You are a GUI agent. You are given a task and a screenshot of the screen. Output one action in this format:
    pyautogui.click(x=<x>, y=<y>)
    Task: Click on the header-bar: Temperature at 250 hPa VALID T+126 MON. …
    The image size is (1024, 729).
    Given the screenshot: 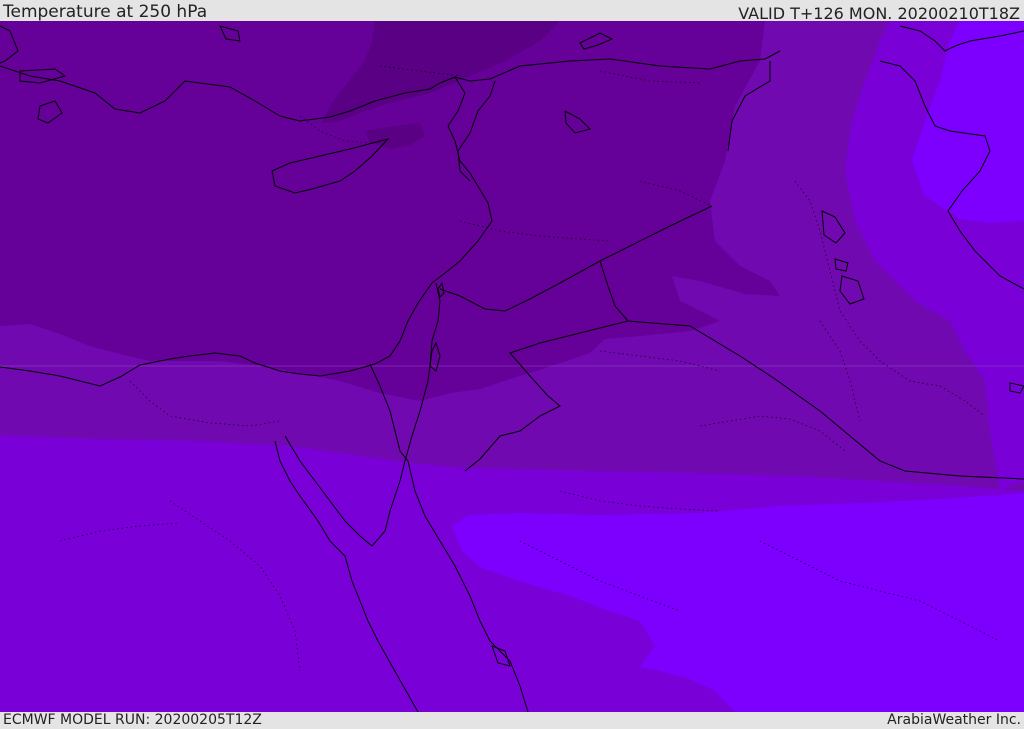 What is the action you would take?
    pyautogui.click(x=512, y=11)
    